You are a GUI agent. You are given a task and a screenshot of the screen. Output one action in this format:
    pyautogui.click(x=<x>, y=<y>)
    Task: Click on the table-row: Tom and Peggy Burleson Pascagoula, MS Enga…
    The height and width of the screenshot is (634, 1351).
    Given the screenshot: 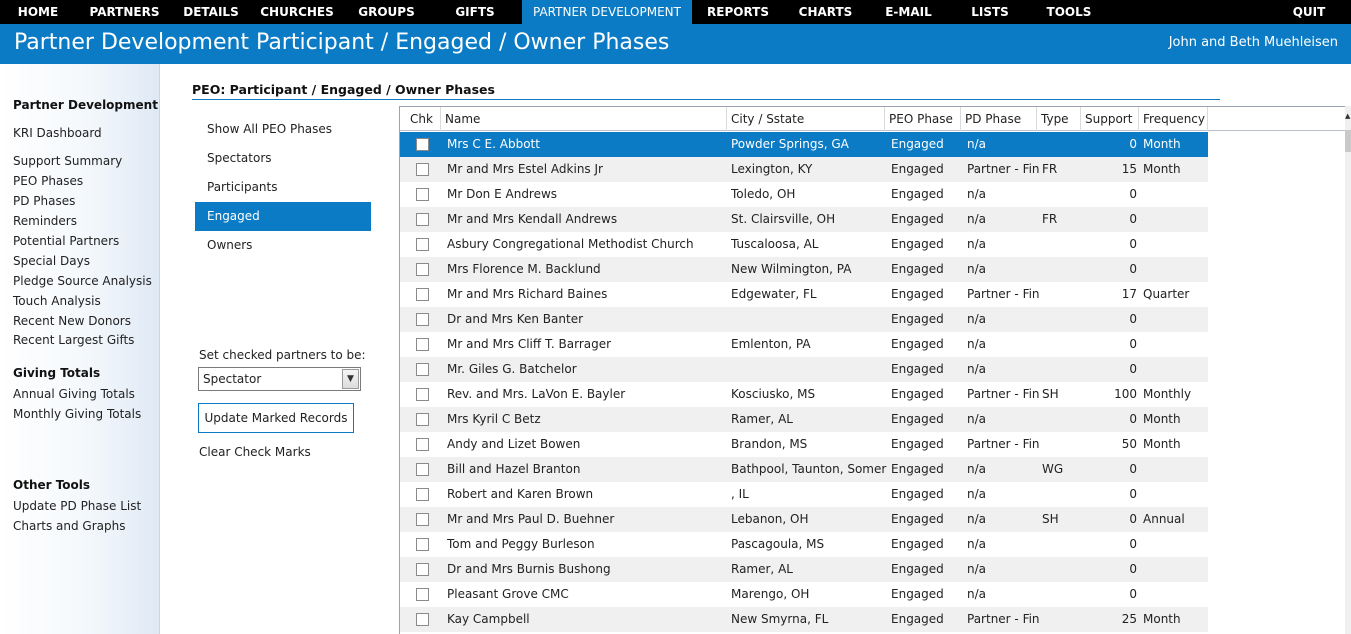 What is the action you would take?
    pyautogui.click(x=804, y=544)
    